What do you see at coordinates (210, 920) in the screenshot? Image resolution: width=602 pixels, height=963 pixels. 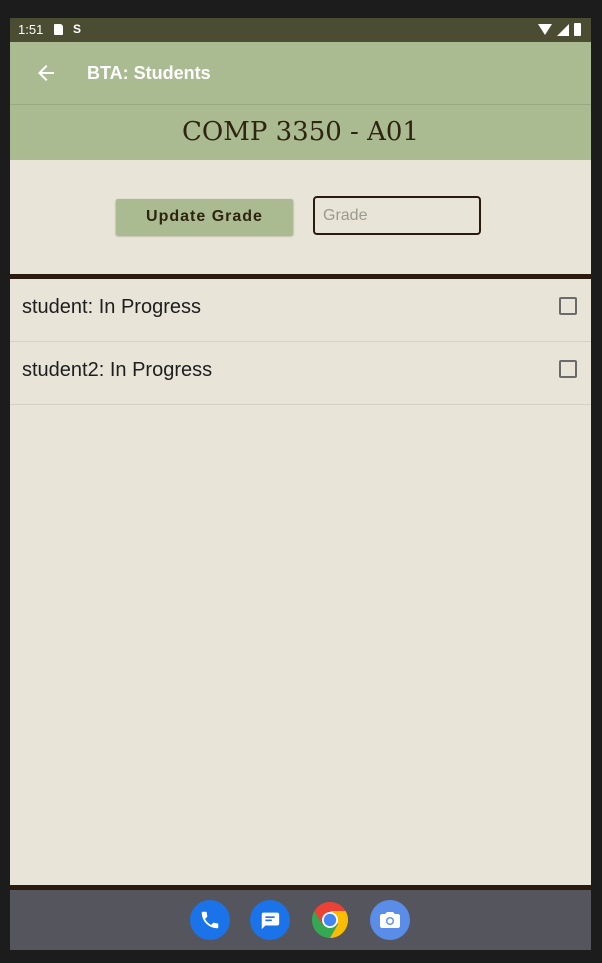 I see `phone-icon` at bounding box center [210, 920].